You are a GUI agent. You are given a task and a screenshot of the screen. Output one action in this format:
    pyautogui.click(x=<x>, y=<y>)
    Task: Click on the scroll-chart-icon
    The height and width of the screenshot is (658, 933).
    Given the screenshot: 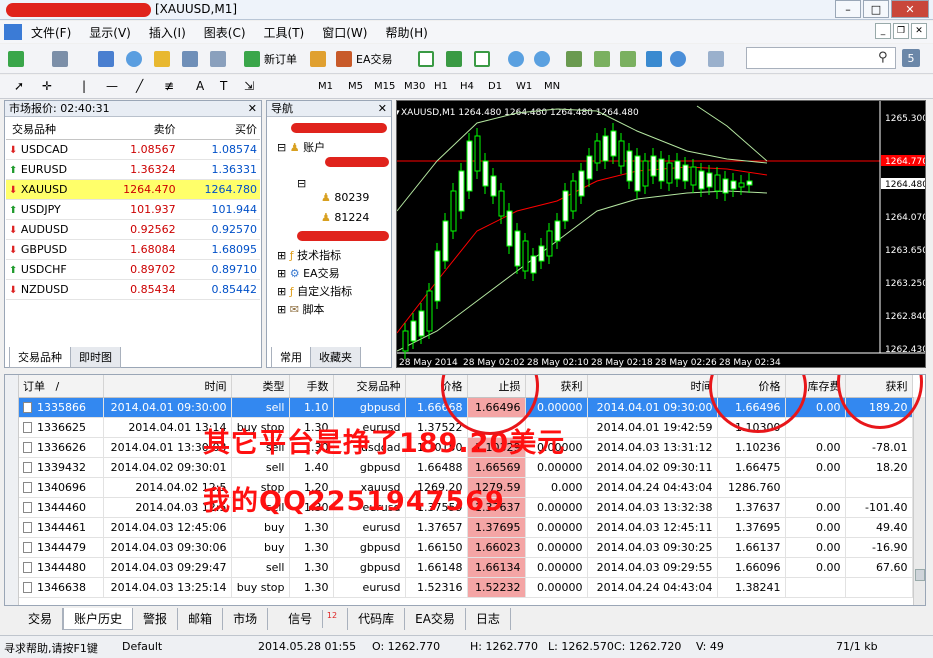 What is the action you would take?
    pyautogui.click(x=602, y=59)
    